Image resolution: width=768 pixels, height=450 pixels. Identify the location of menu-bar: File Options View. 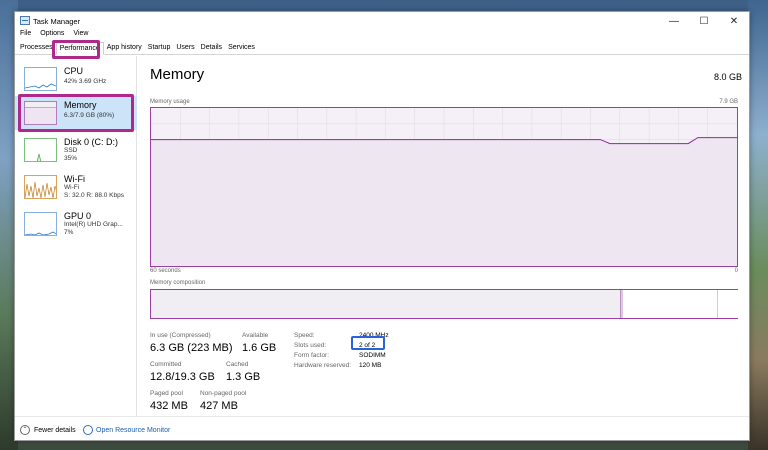
(382, 35).